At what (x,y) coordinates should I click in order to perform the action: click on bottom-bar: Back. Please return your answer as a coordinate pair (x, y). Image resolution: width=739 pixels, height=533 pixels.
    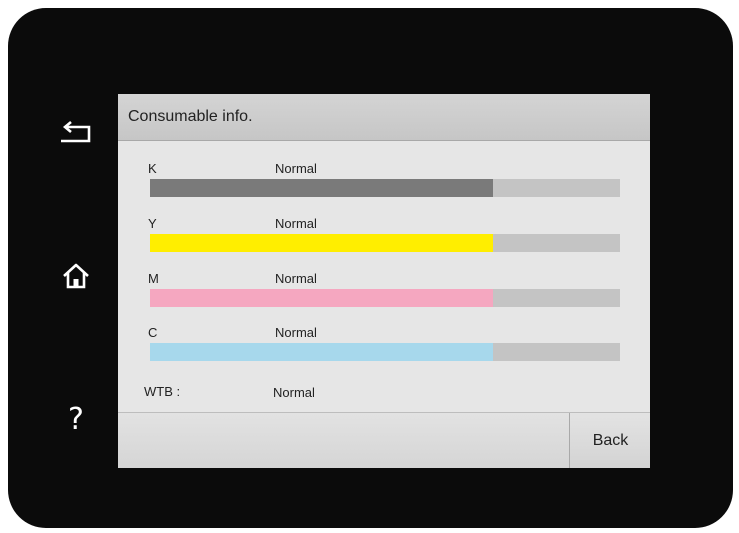
    Looking at the image, I should click on (384, 440).